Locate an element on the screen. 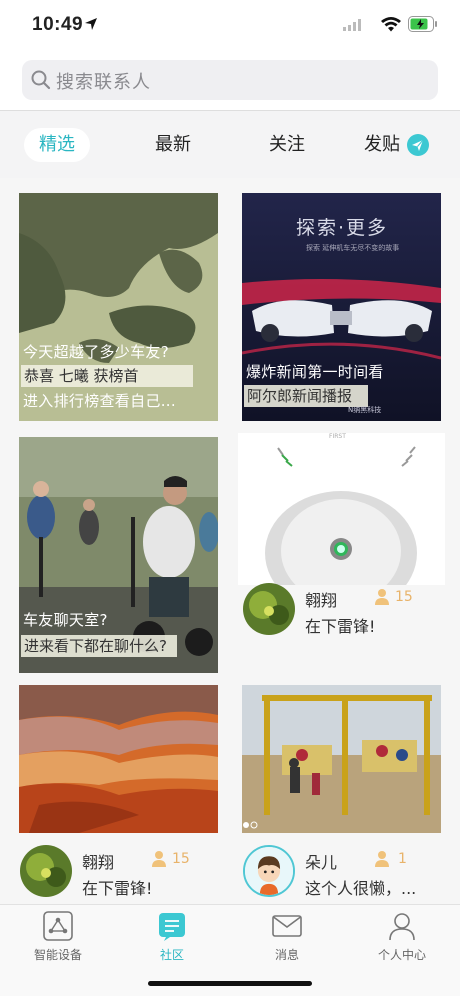 The image size is (460, 996). balance-scooter-image is located at coordinates (341, 509).